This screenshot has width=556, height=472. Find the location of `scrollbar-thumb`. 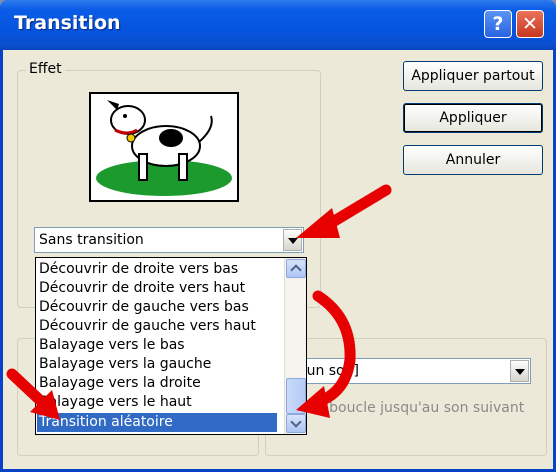

scrollbar-thumb is located at coordinates (296, 396).